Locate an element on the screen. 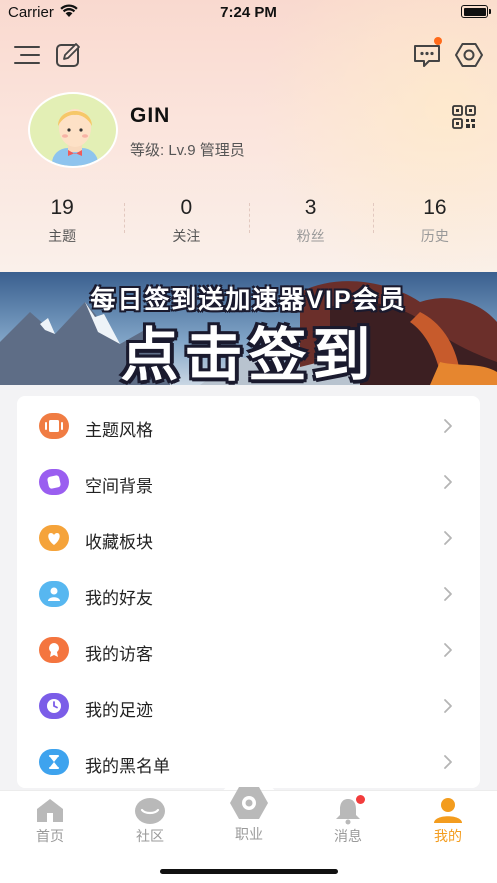  qr-code-icon is located at coordinates (464, 117).